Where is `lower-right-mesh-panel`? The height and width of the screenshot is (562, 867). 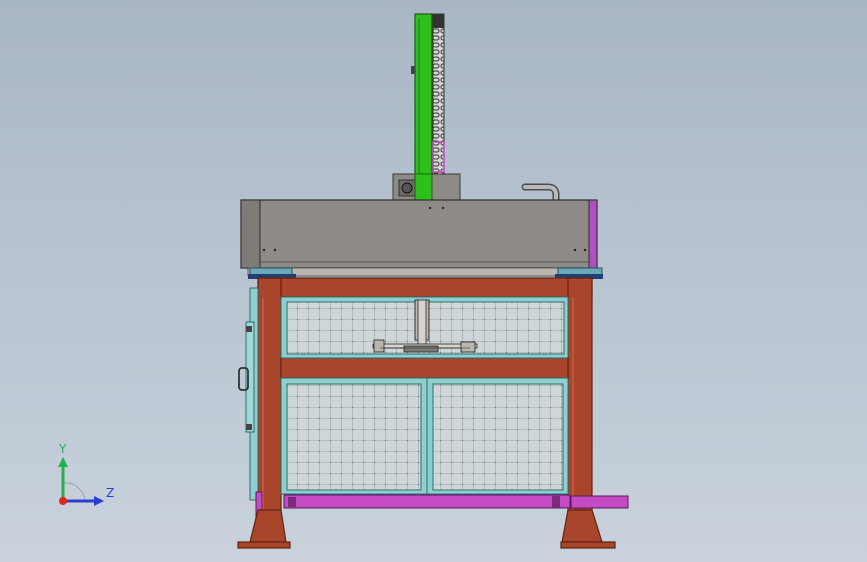 lower-right-mesh-panel is located at coordinates (497, 436).